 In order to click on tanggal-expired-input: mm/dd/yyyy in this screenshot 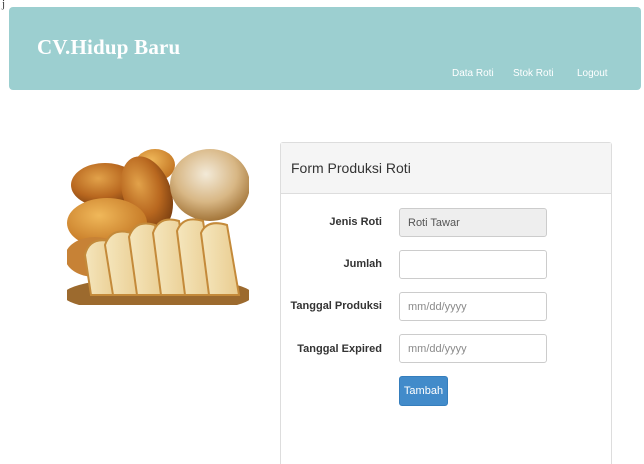, I will do `click(473, 348)`.